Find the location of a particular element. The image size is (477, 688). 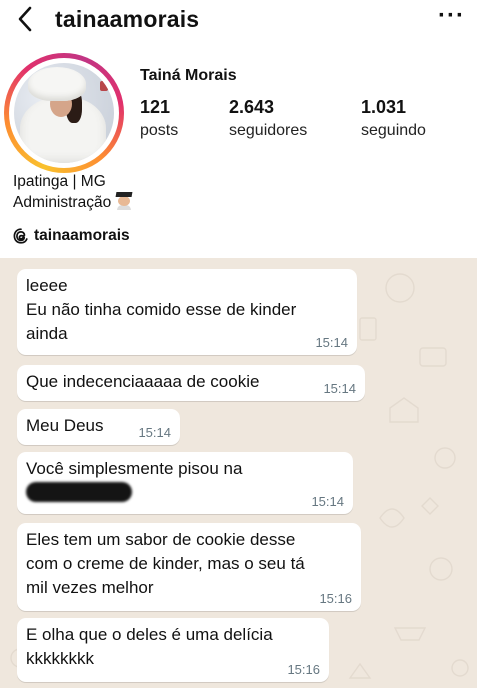

top-bar: tainaamorais ··· is located at coordinates (238, 22).